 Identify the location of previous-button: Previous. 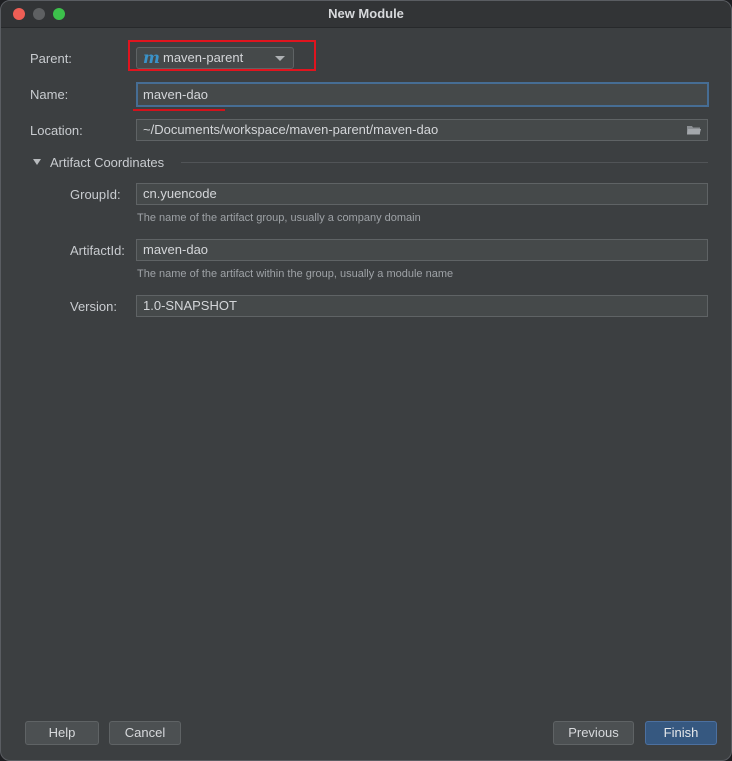
(593, 733).